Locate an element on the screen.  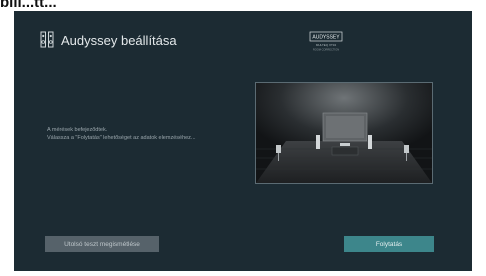
status-line-1: A mérések befejeződtek. is located at coordinates (77, 130).